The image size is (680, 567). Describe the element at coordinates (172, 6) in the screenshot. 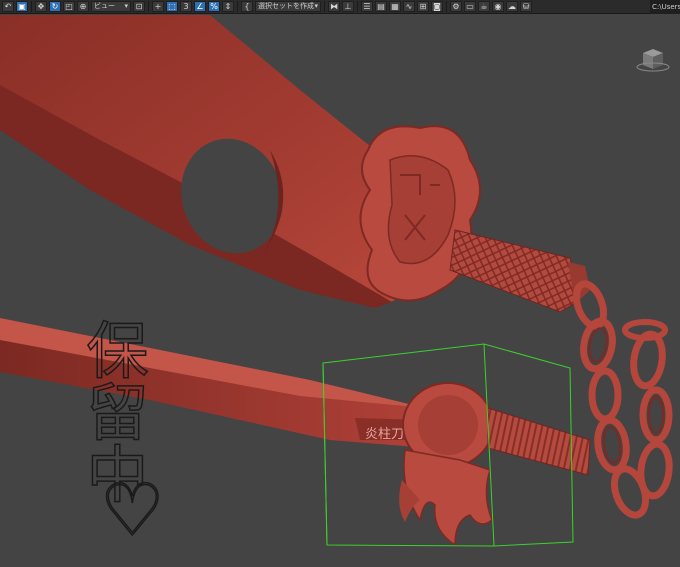

I see `keyboard-override-icon: ⬚` at that location.